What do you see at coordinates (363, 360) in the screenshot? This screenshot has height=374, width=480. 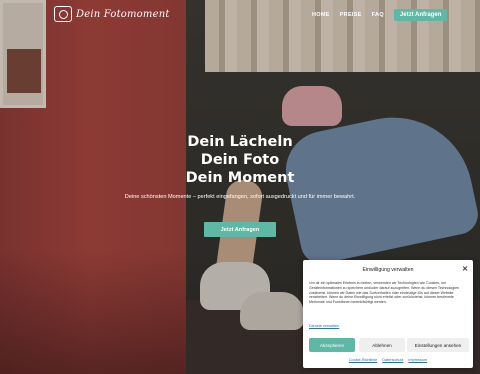 I see `cookie-policy-link: Cookie-Richtlinie` at bounding box center [363, 360].